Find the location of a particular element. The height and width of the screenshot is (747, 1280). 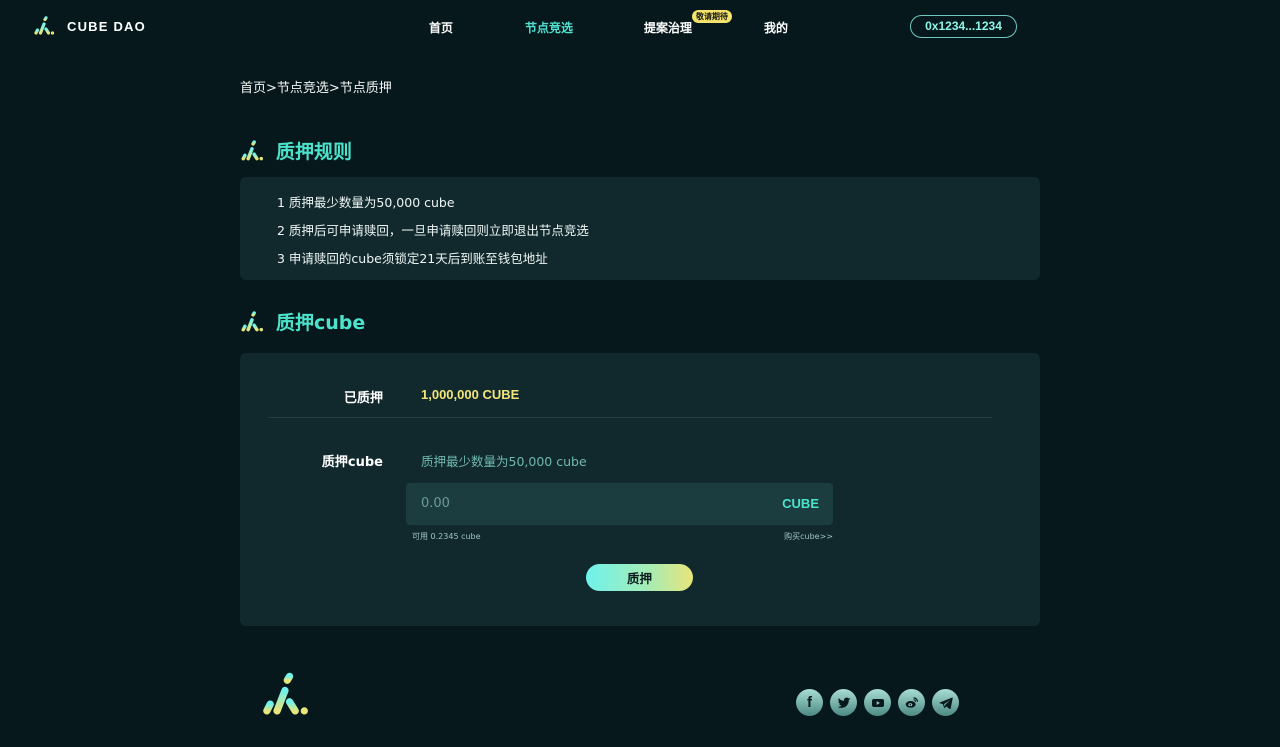

weibo-icon is located at coordinates (911, 702).